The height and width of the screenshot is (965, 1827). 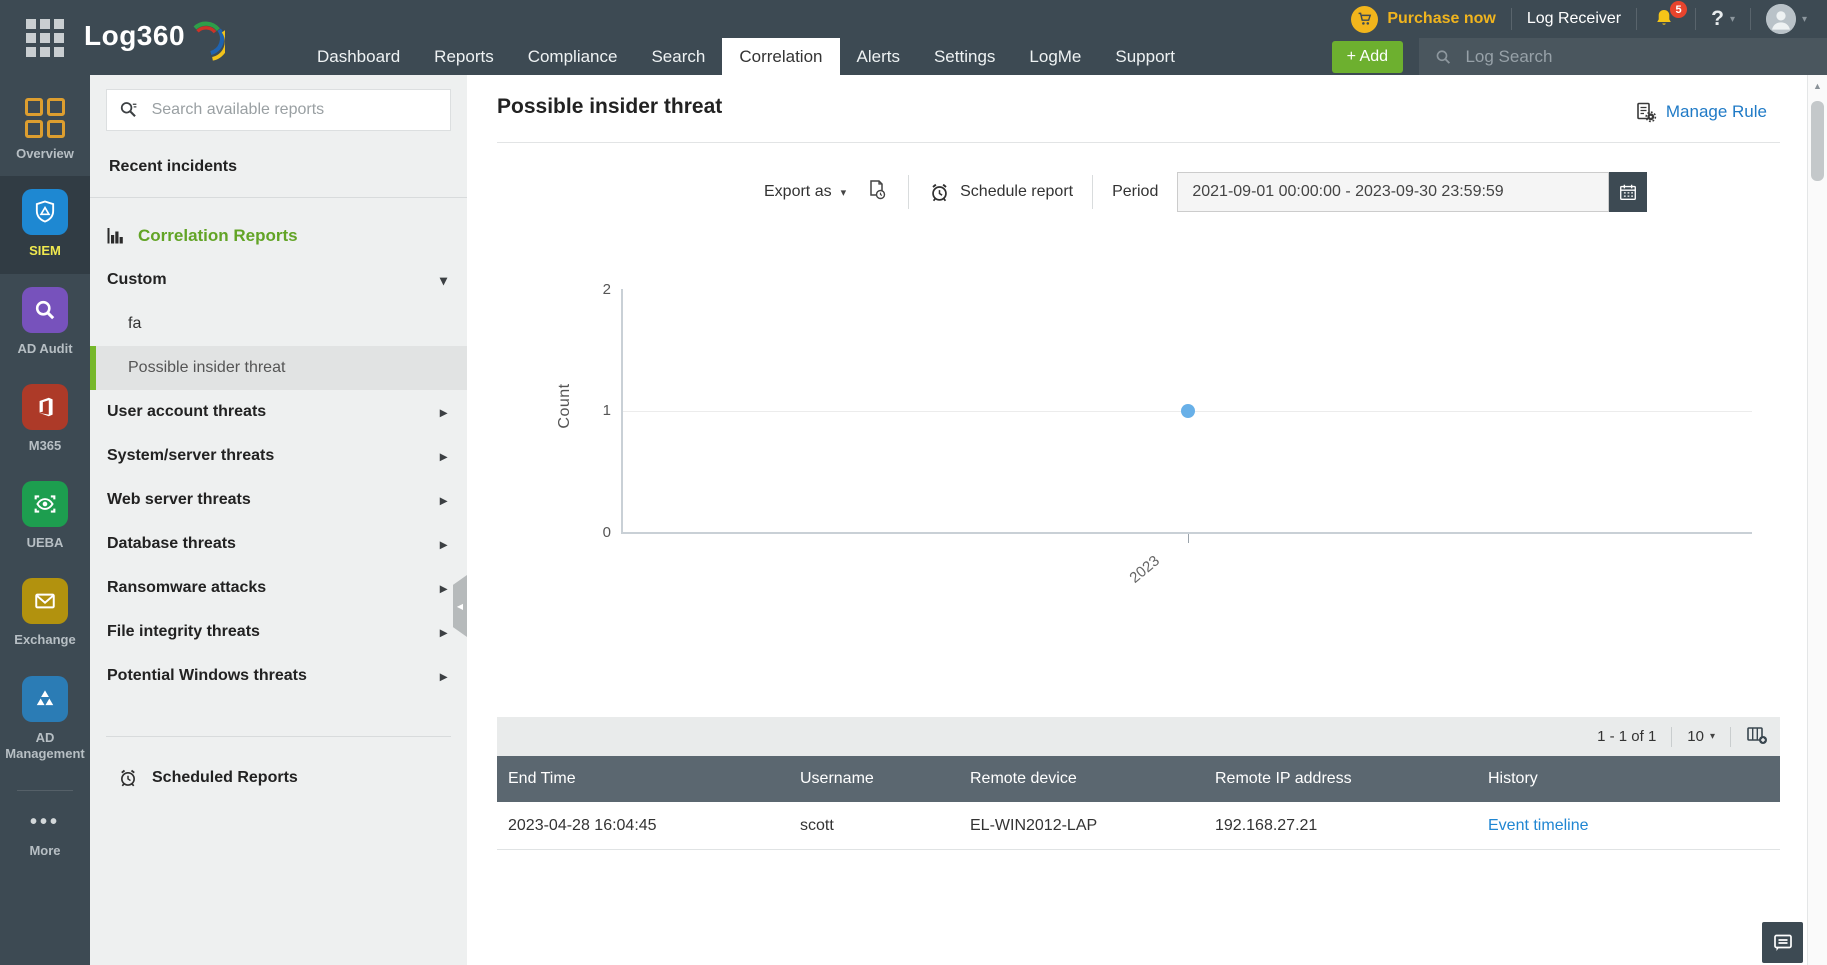 What do you see at coordinates (1574, 19) in the screenshot?
I see `log-receiver-link: Log Receiver` at bounding box center [1574, 19].